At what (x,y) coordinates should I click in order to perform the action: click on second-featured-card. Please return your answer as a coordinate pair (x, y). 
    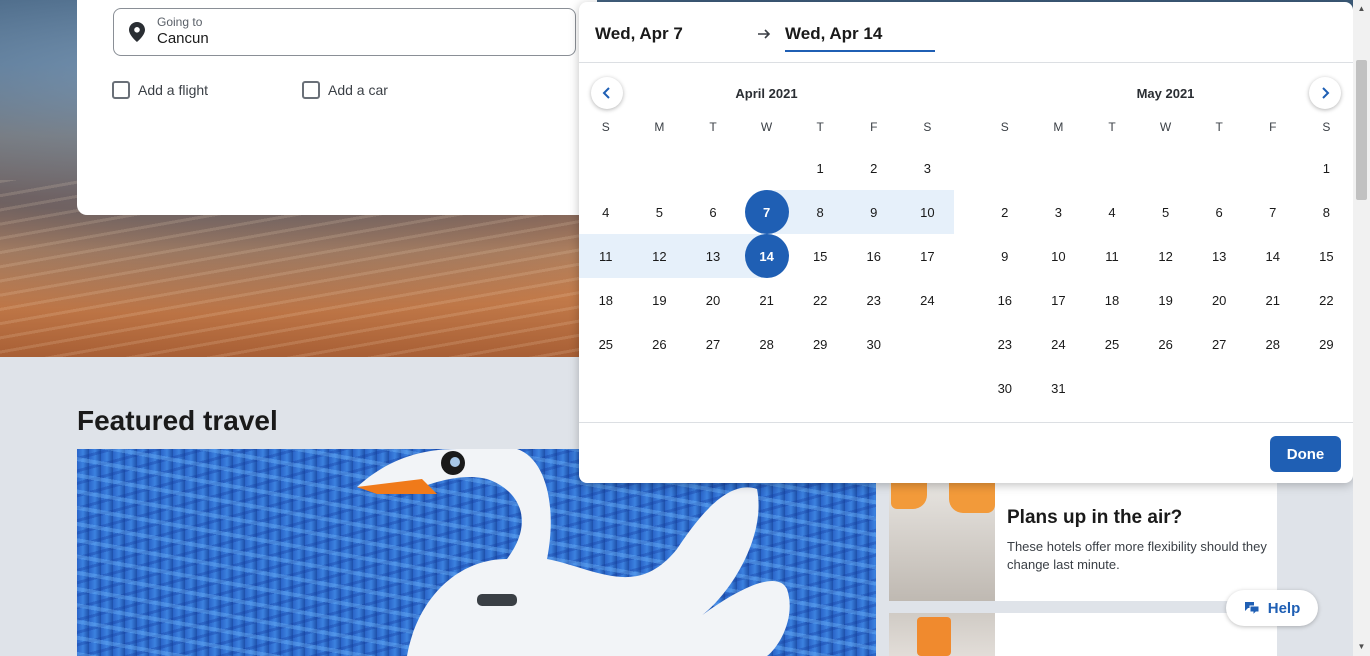
    Looking at the image, I should click on (1083, 634).